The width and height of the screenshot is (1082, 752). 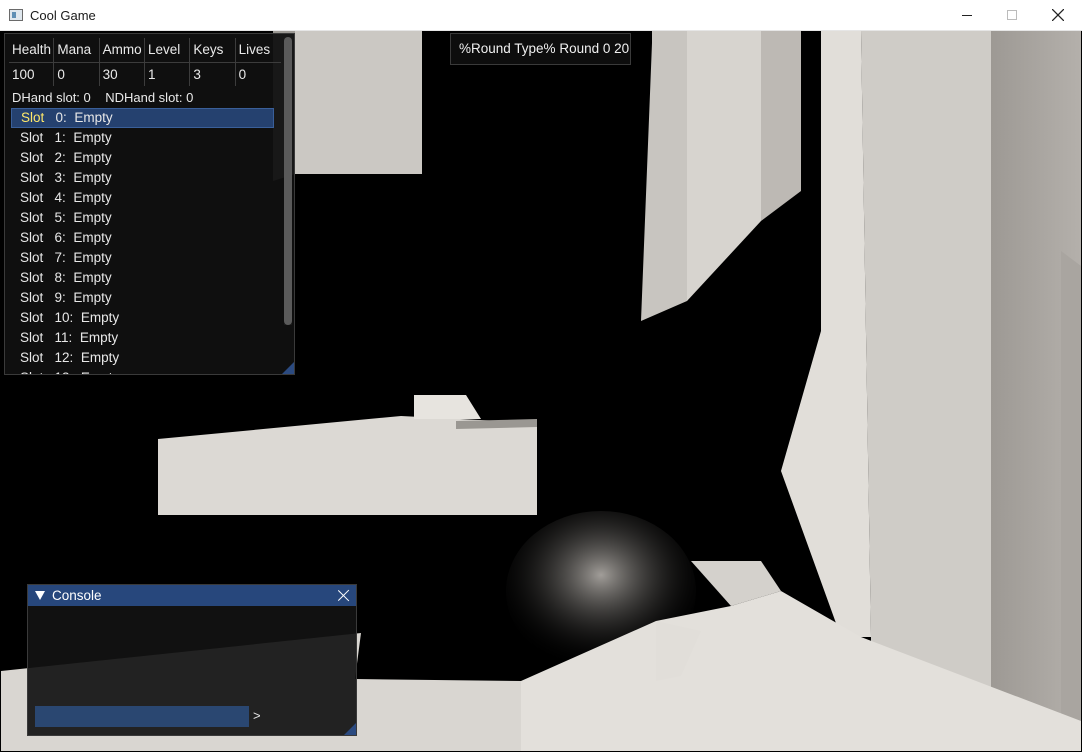 I want to click on stats-value-row: 100 0 30 1 3 0, so click(x=145, y=74).